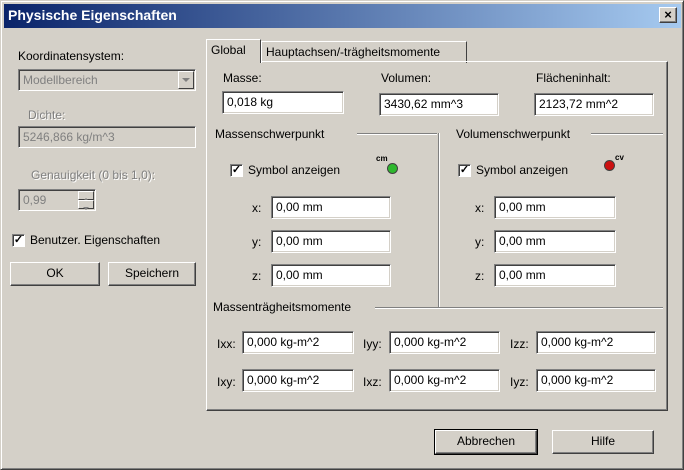 The height and width of the screenshot is (470, 684). I want to click on user-properties-label: Benutzer. Eigenschaften, so click(95, 240).